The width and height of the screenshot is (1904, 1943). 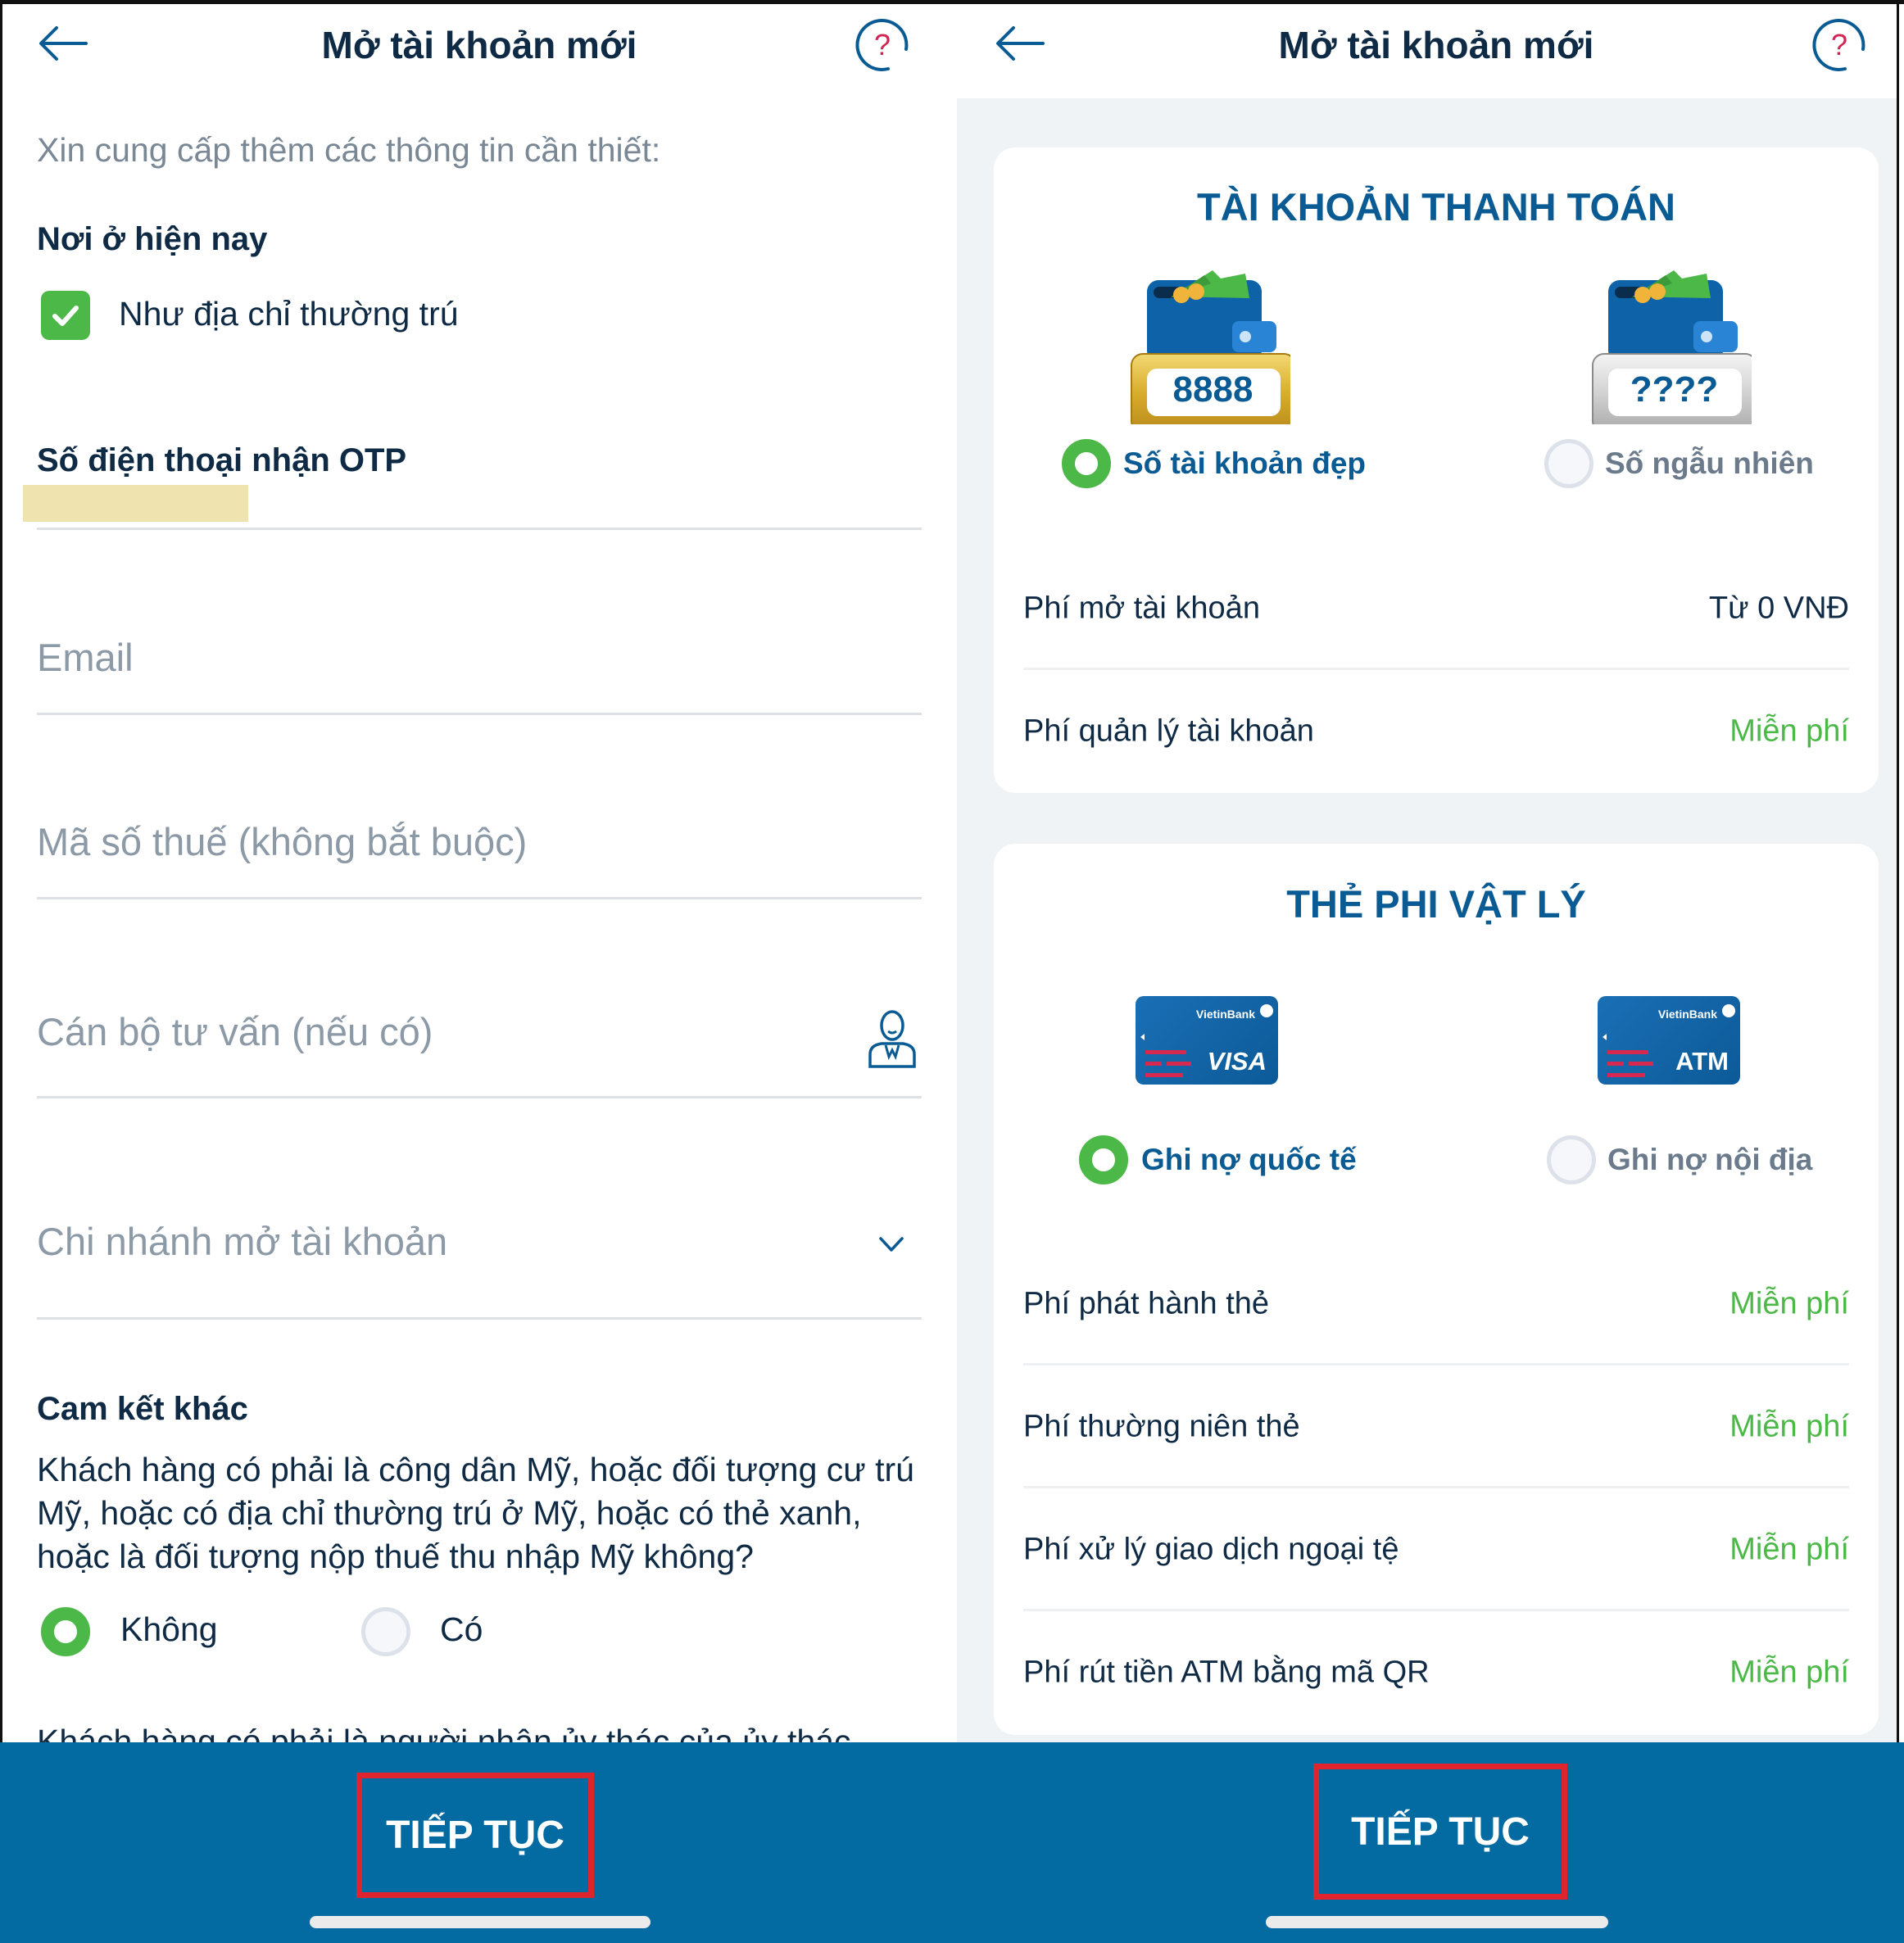 What do you see at coordinates (1436, 1304) in the screenshot?
I see `fee-row: Phí phát hành thẻ Miễn phí` at bounding box center [1436, 1304].